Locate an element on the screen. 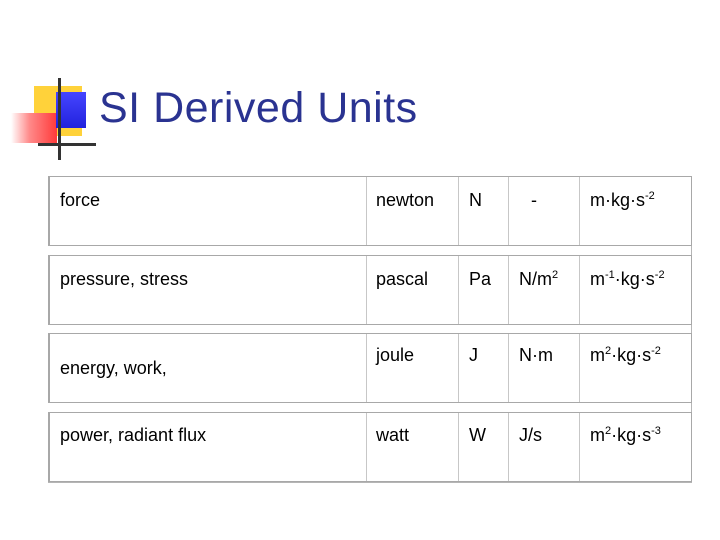 The width and height of the screenshot is (720, 540). unit-name-text: joule is located at coordinates (395, 355).